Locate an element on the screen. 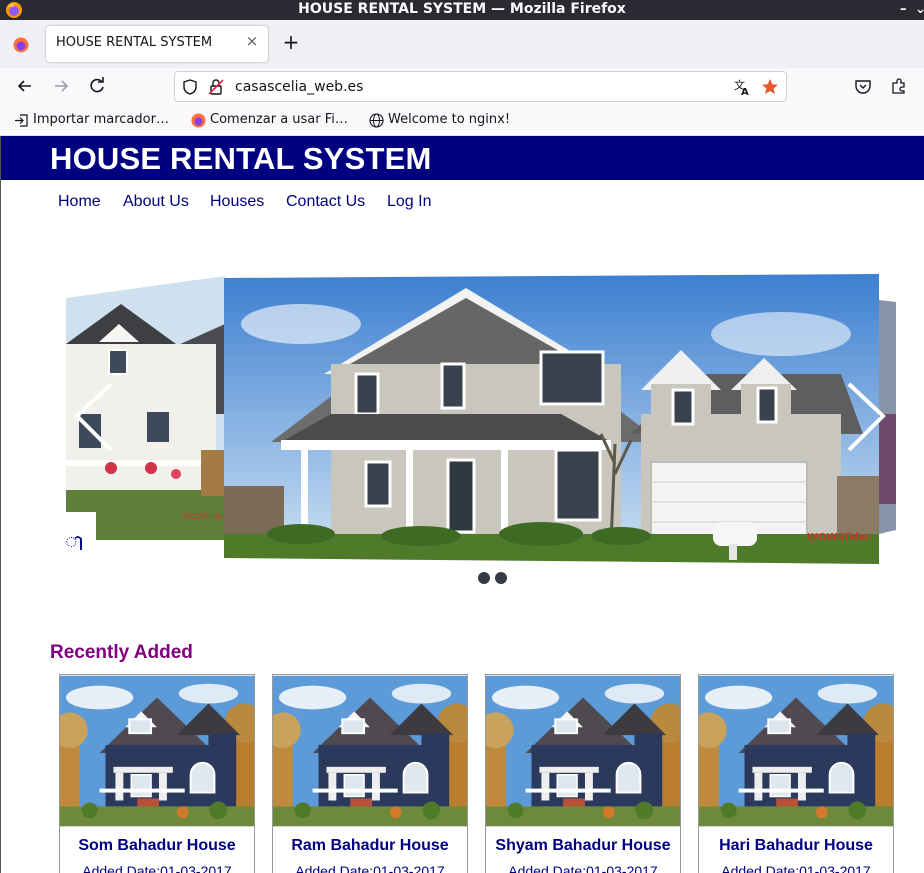 The image size is (924, 873). recently-added-heading: Recently Added is located at coordinates (121, 652).